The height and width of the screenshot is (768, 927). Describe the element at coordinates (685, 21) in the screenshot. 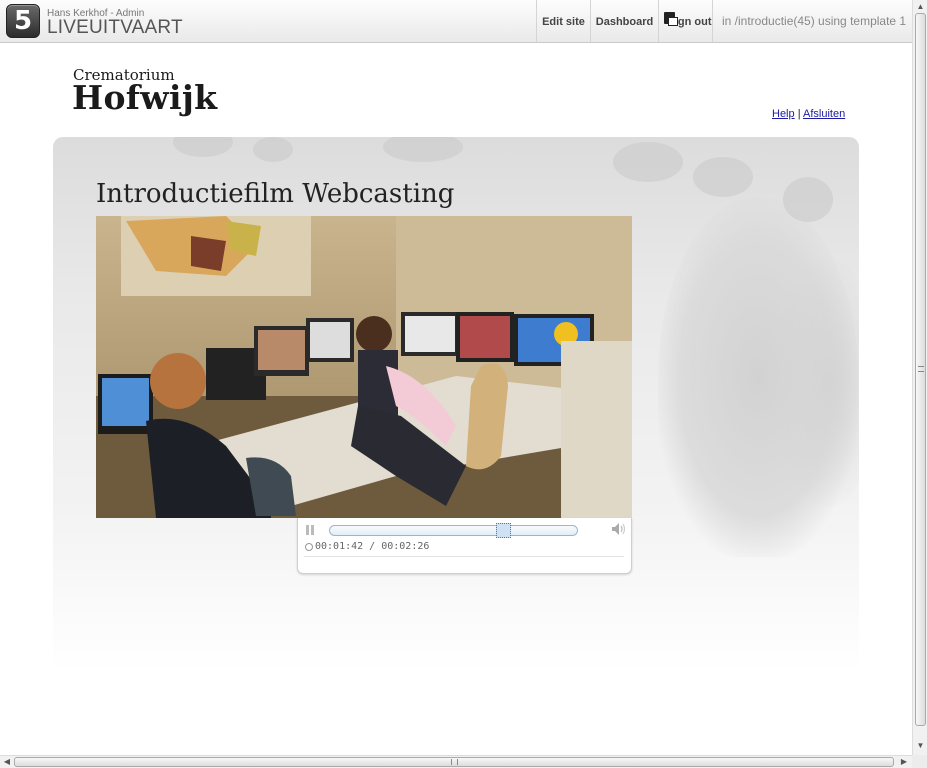

I see `sign-out-button: Sign out` at that location.